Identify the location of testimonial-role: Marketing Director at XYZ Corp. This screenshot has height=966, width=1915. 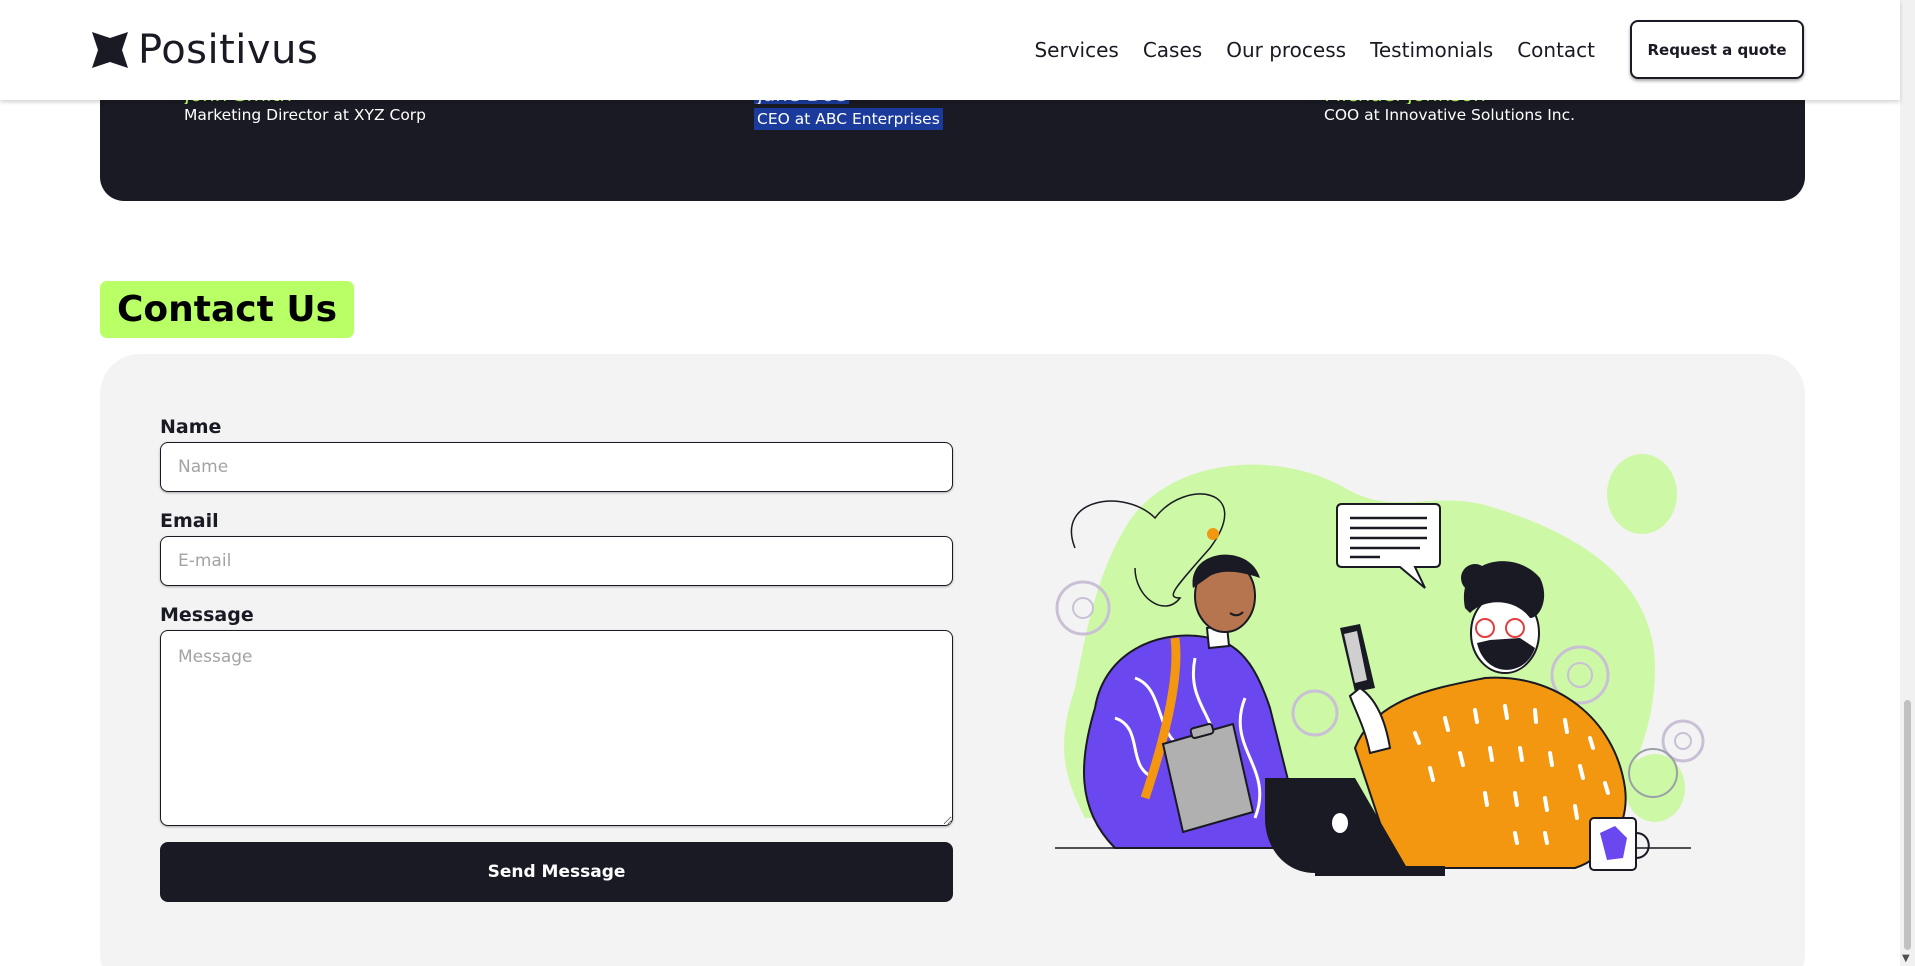
(305, 115).